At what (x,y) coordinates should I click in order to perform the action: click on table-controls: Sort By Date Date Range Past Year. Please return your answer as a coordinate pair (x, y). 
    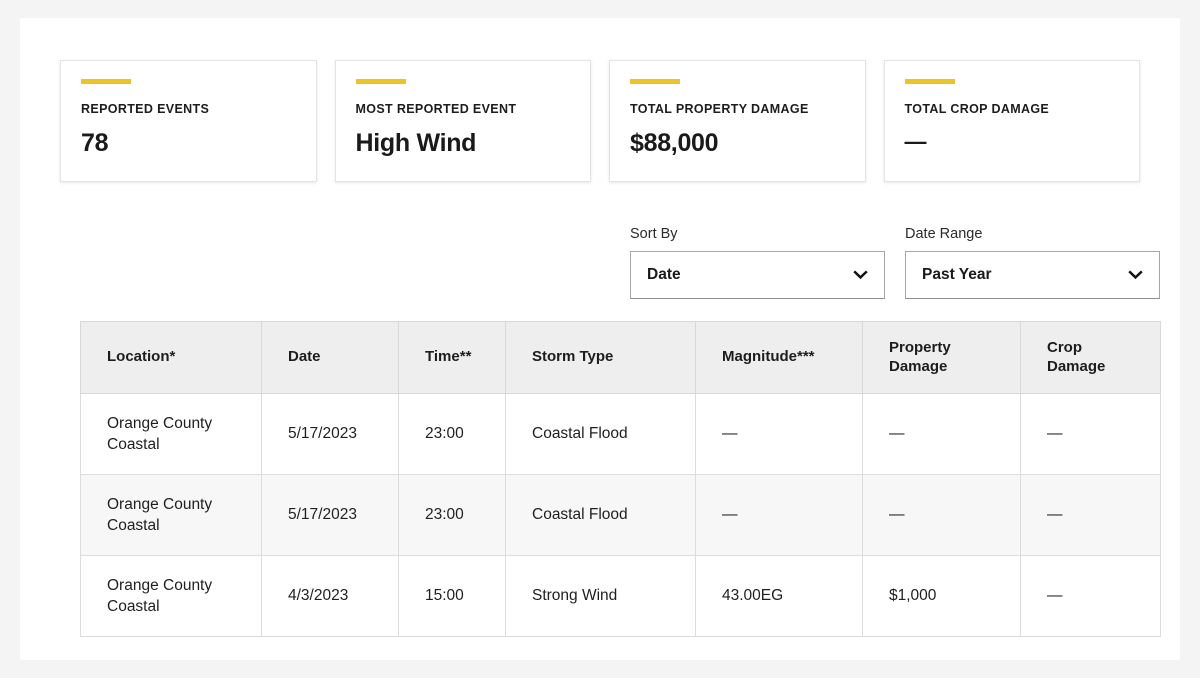
    Looking at the image, I should click on (895, 263).